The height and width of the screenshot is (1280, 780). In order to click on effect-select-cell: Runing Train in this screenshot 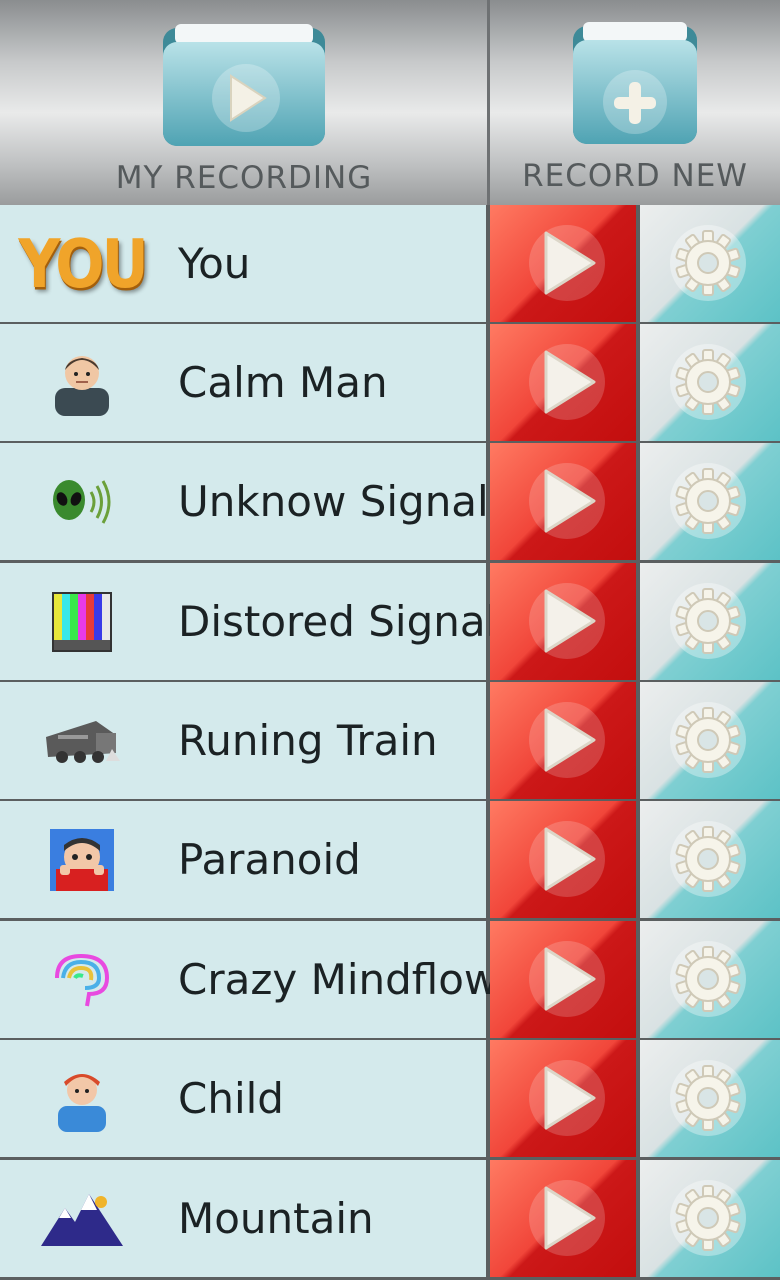, I will do `click(243, 740)`.